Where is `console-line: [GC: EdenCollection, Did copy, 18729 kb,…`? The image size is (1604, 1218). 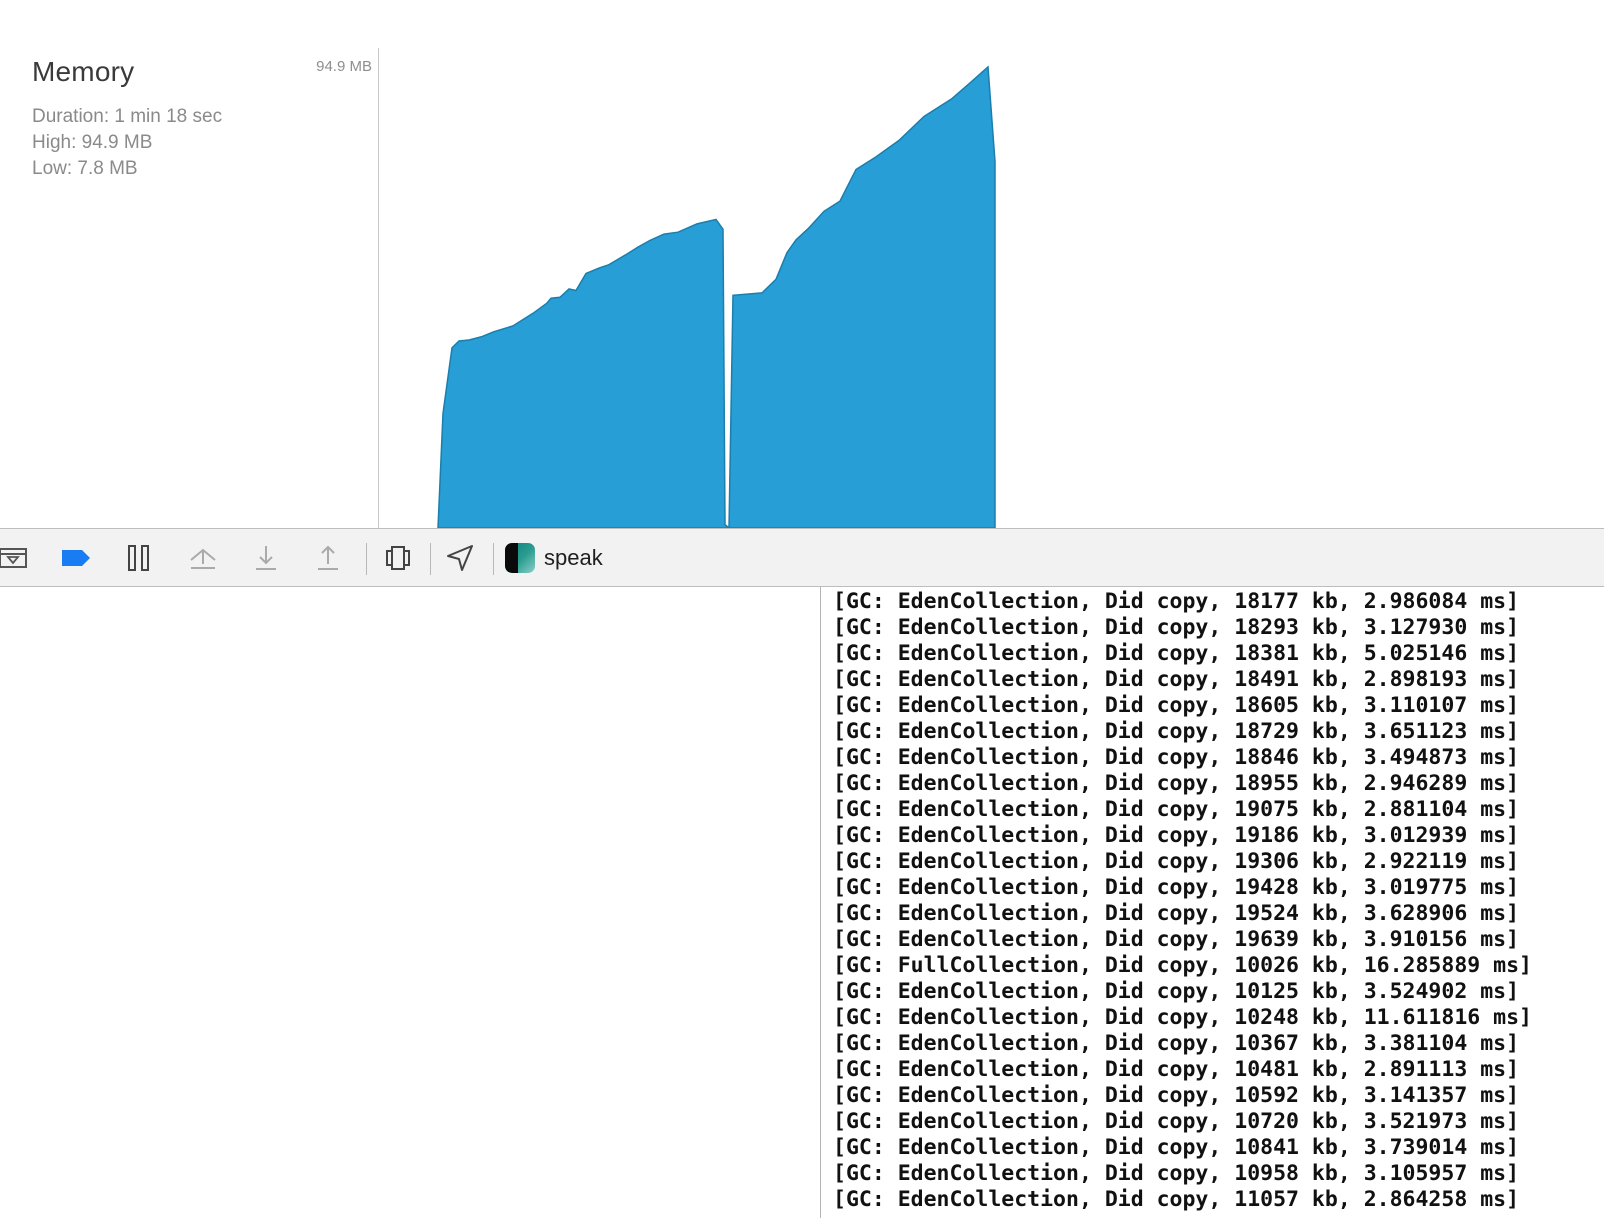 console-line: [GC: EdenCollection, Did copy, 18729 kb,… is located at coordinates (1176, 731).